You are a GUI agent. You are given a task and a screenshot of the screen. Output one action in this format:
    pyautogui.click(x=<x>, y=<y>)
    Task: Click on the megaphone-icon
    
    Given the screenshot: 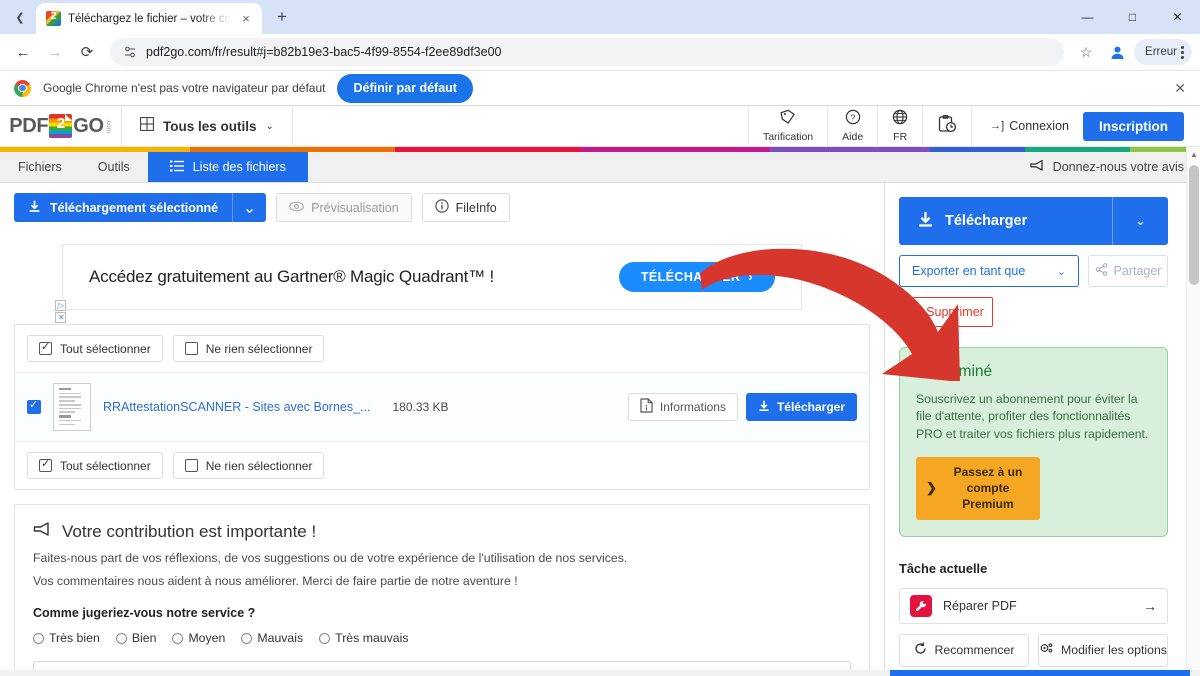 What is the action you would take?
    pyautogui.click(x=42, y=531)
    